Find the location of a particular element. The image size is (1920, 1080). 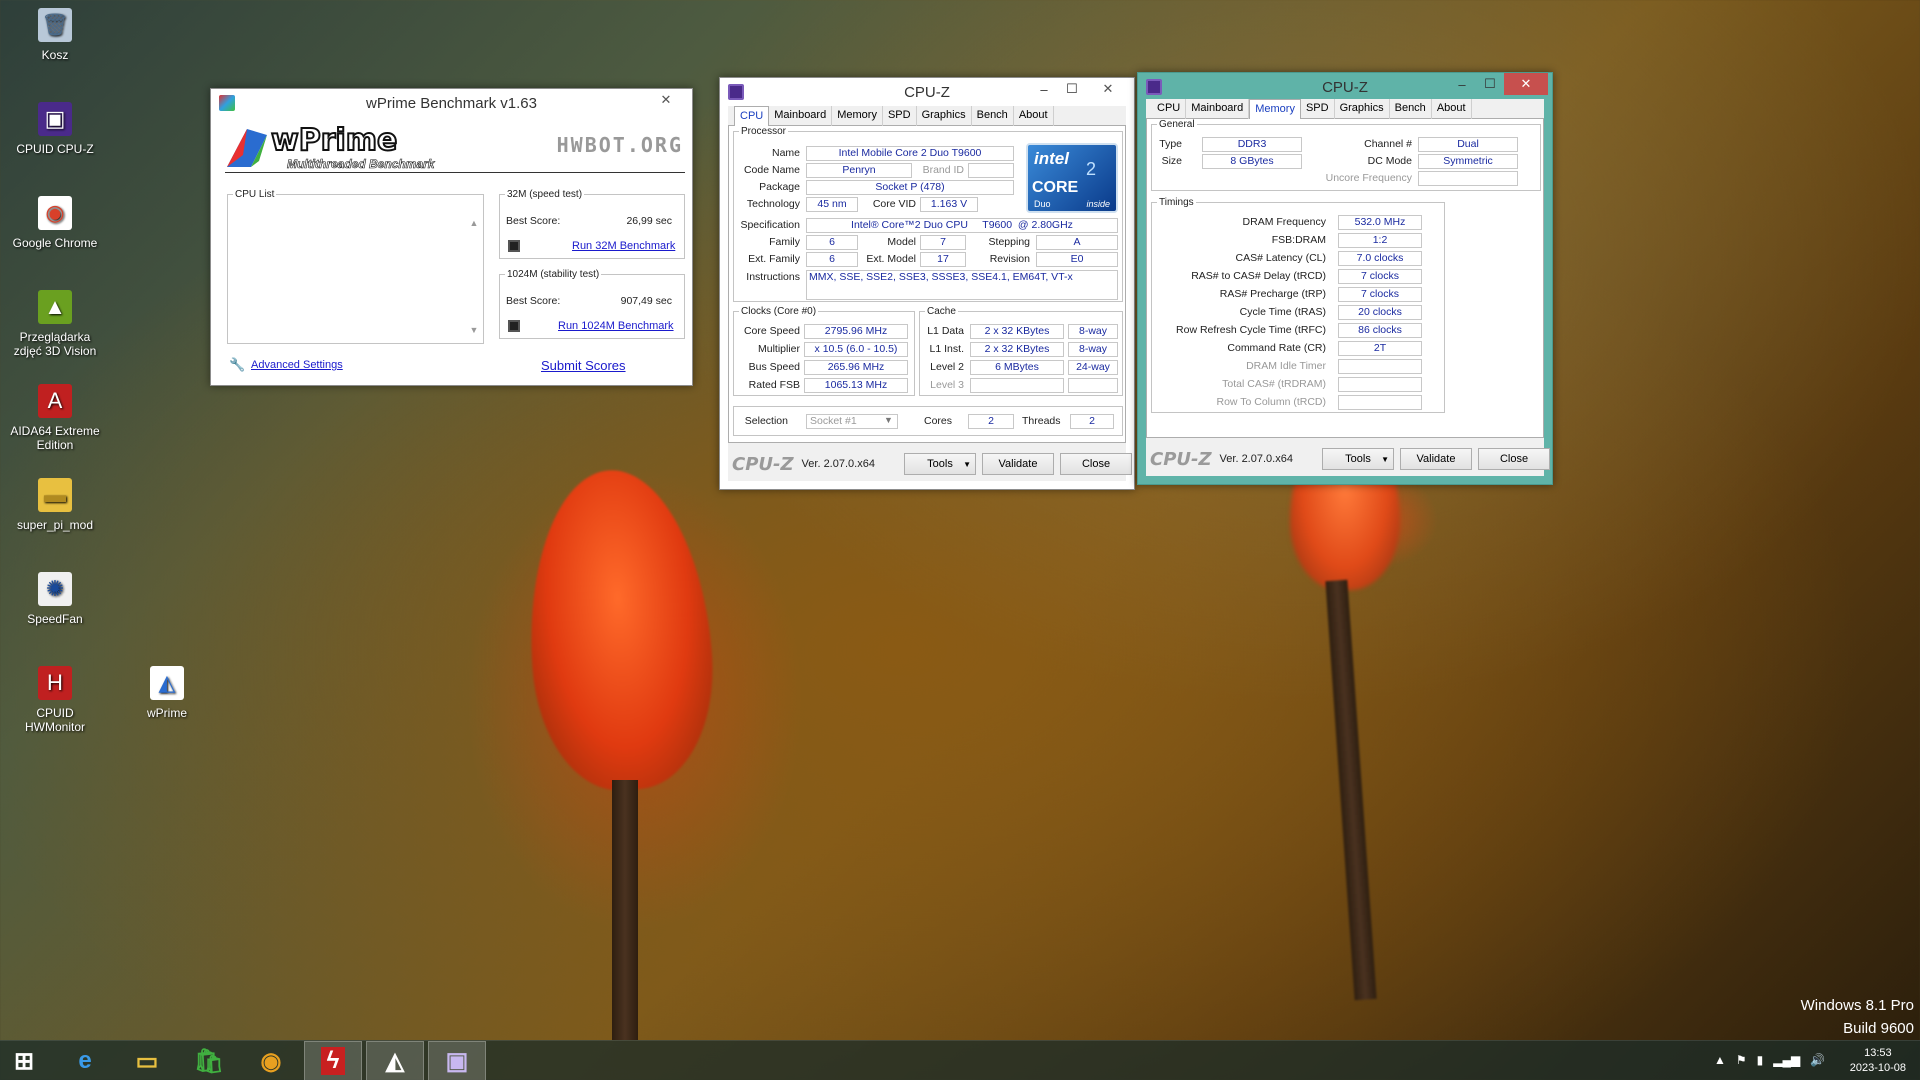

taskbar-button: ◉ is located at coordinates (271, 1060).